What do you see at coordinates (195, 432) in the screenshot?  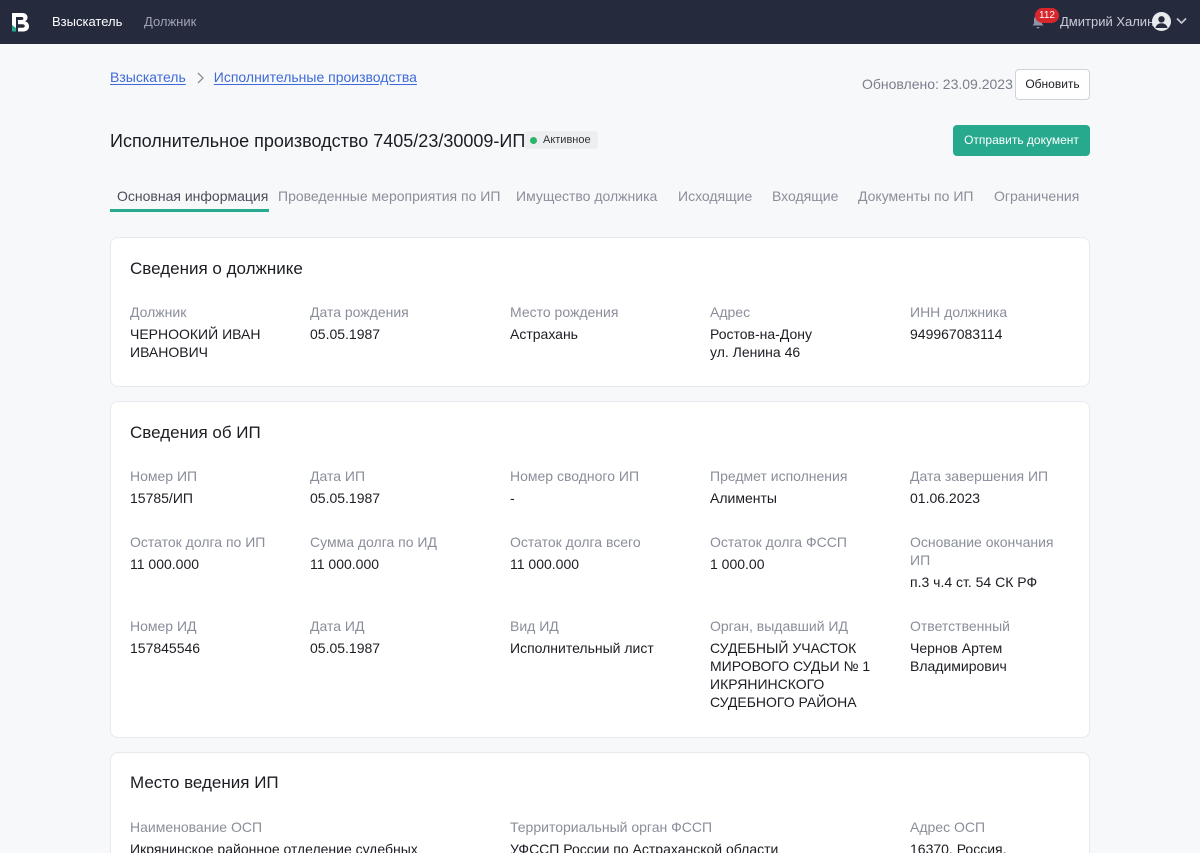 I see `ip-card-title: Сведения об ИП` at bounding box center [195, 432].